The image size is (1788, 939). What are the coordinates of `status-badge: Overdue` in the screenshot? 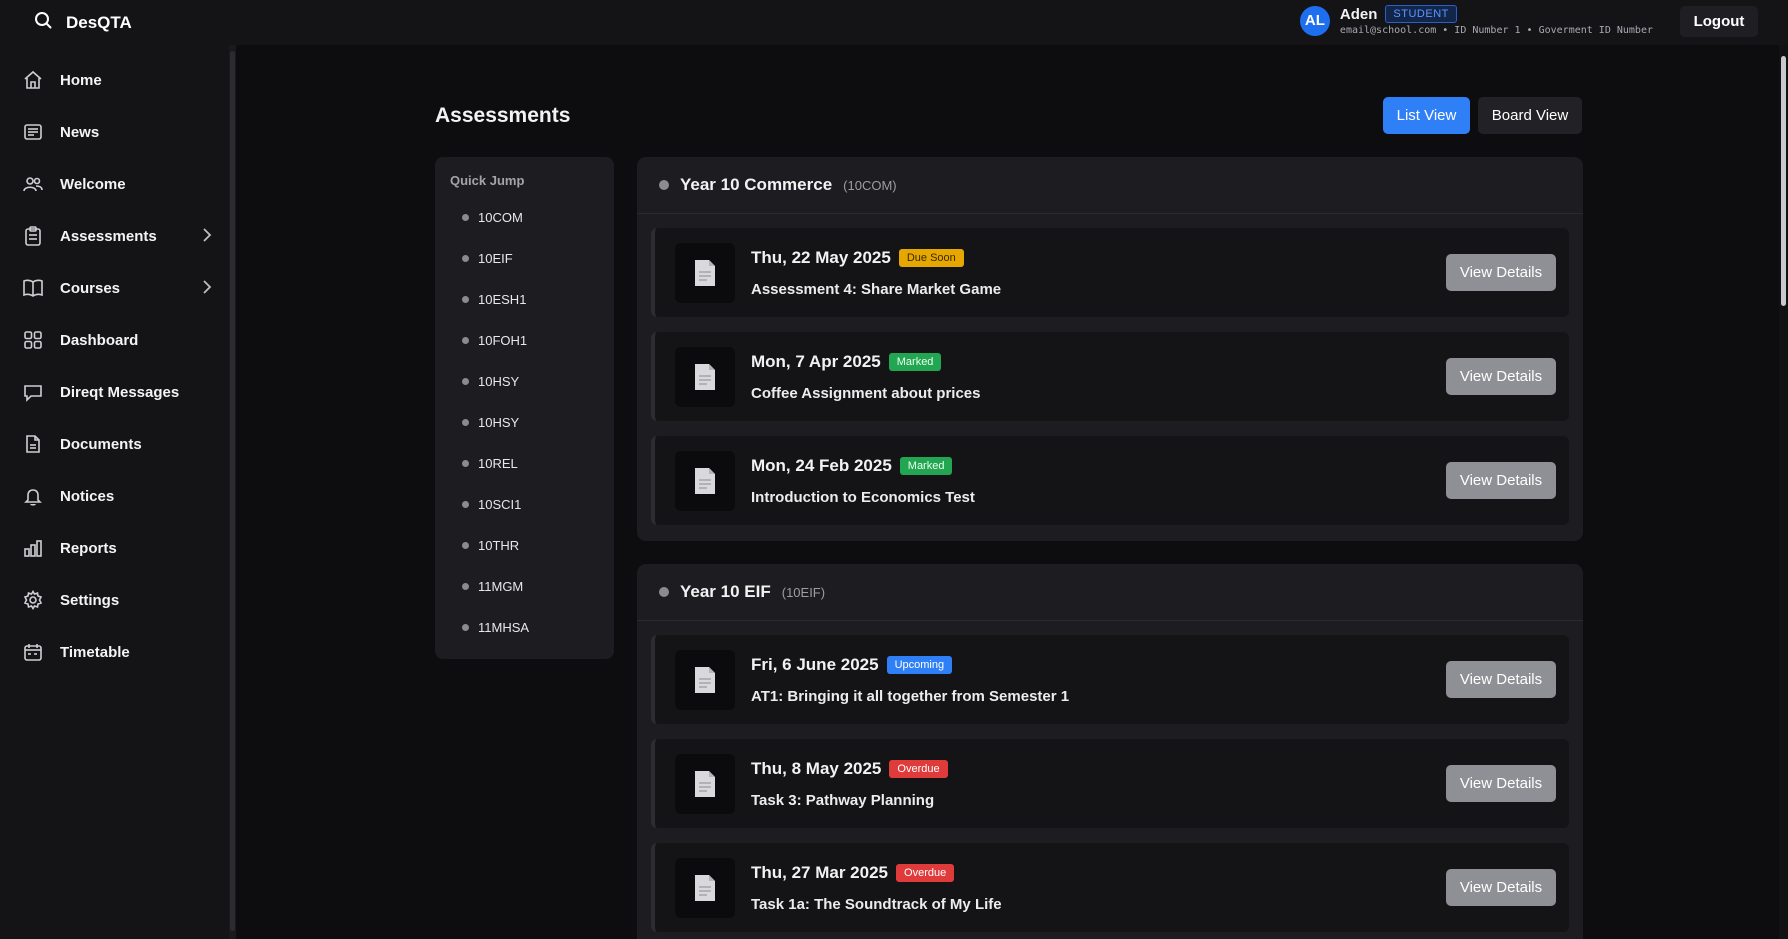 It's located at (918, 769).